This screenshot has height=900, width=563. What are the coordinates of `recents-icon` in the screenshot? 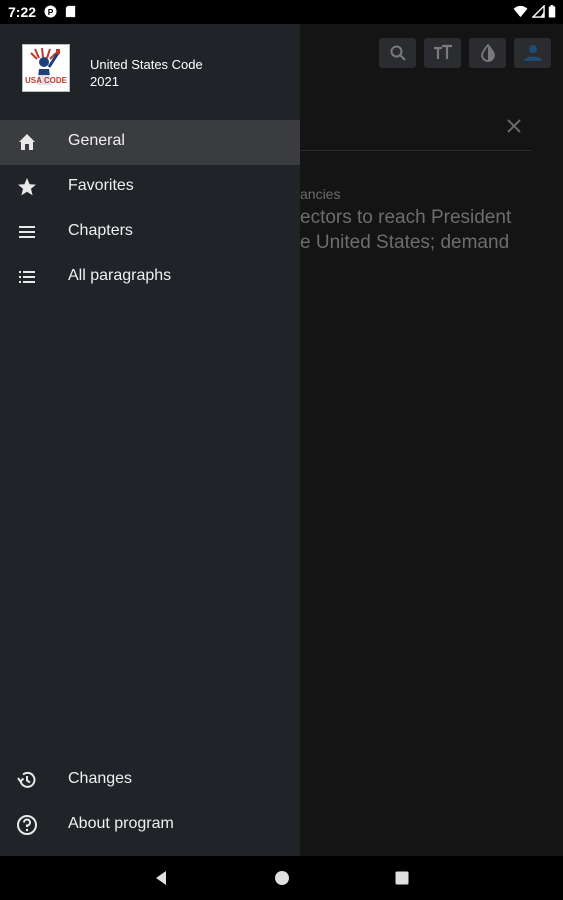 It's located at (402, 878).